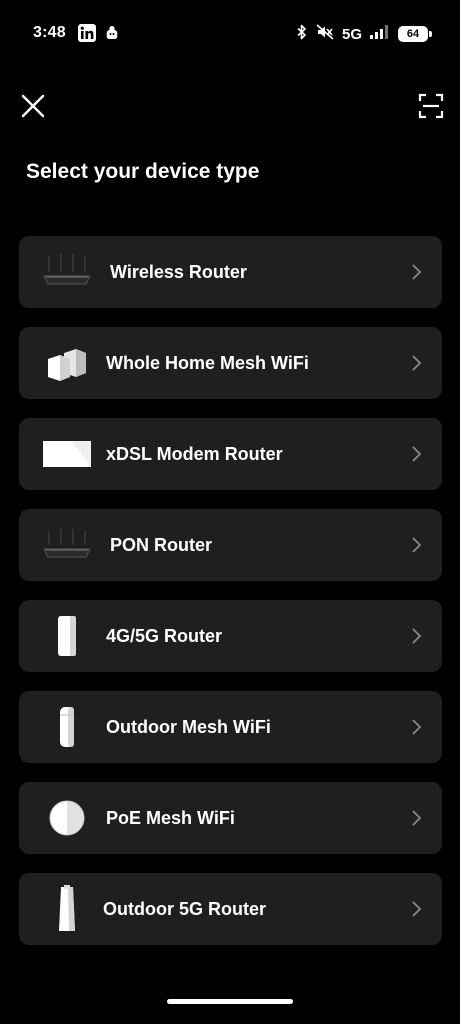 This screenshot has width=460, height=1024. Describe the element at coordinates (188, 726) in the screenshot. I see `device-label: Outdoor Mesh WiFi` at that location.